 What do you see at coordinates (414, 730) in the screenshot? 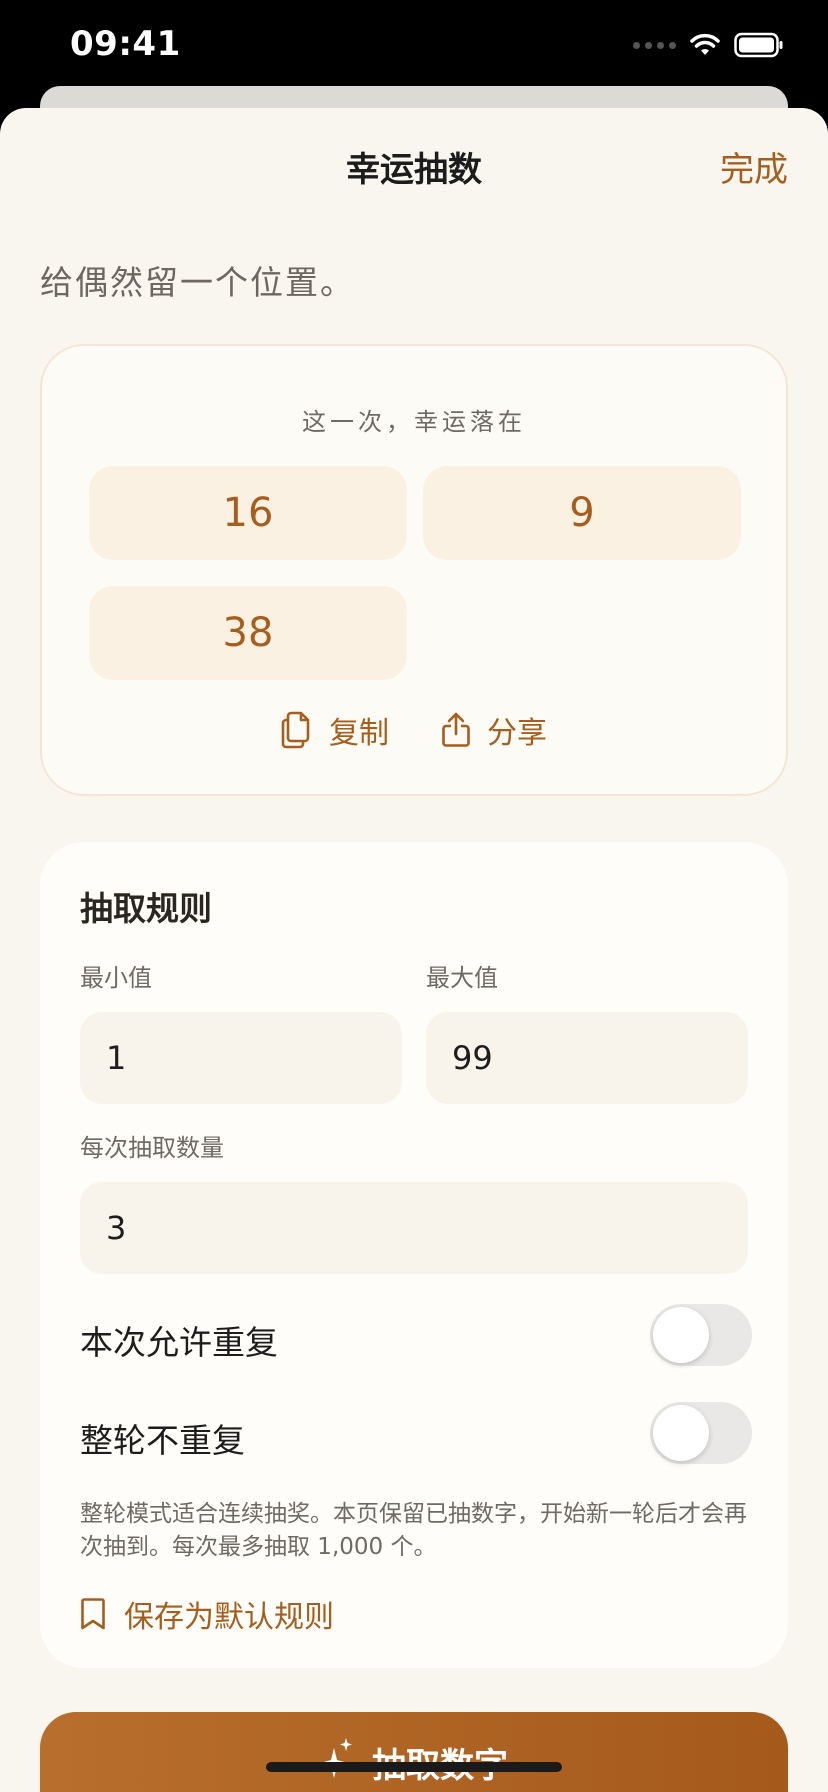
I see `result-actions: 复制 分享` at bounding box center [414, 730].